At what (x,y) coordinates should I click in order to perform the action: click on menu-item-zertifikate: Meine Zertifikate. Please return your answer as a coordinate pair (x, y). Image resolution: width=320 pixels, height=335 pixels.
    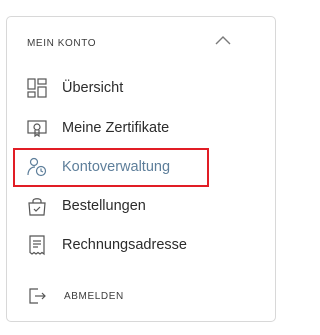
    Looking at the image, I should click on (97, 128).